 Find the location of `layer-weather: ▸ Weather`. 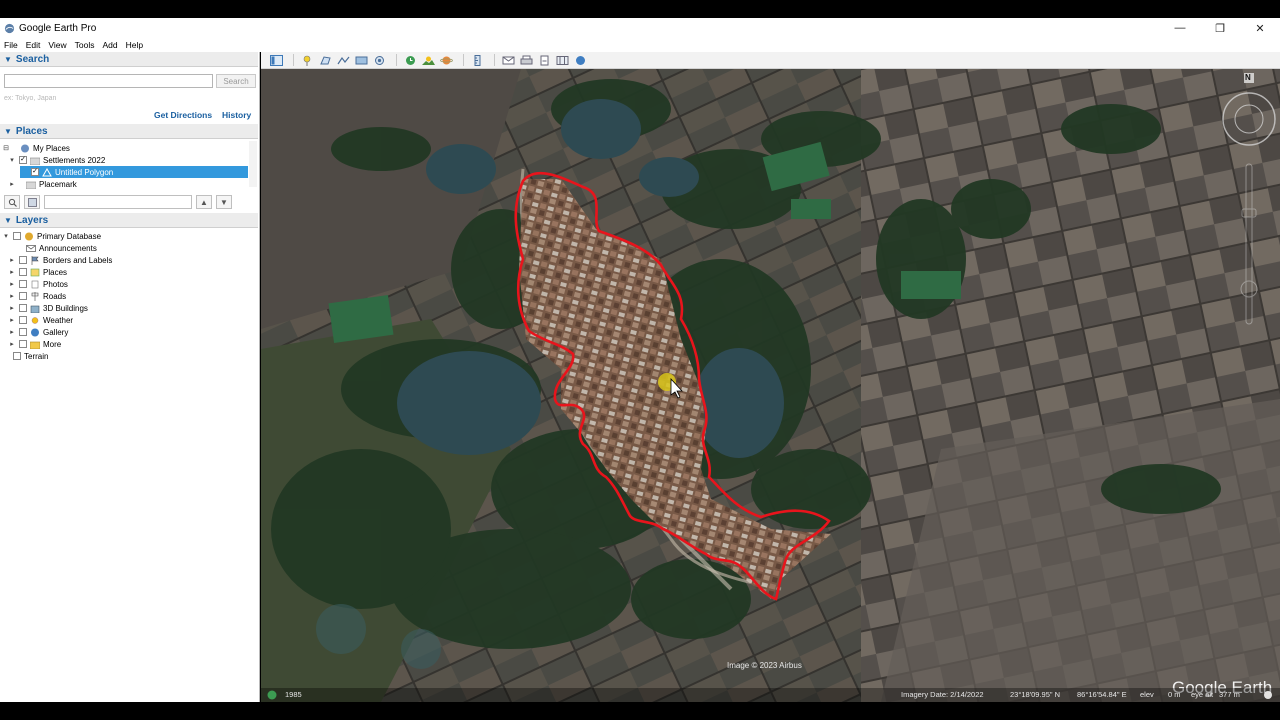

layer-weather: ▸ Weather is located at coordinates (40, 320).